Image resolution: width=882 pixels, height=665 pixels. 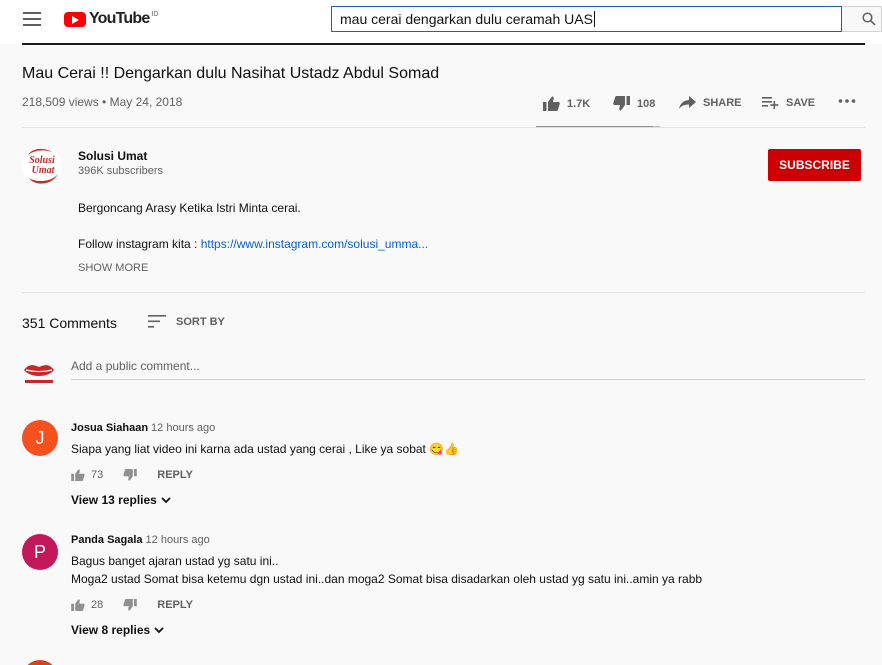 What do you see at coordinates (40, 438) in the screenshot?
I see `commenter-avatar: J` at bounding box center [40, 438].